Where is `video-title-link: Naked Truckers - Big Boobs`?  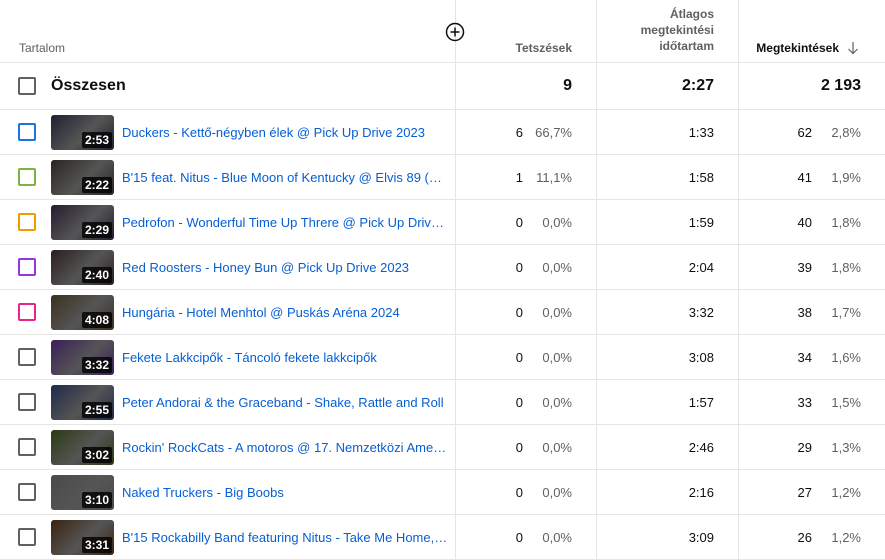 video-title-link: Naked Truckers - Big Boobs is located at coordinates (285, 492).